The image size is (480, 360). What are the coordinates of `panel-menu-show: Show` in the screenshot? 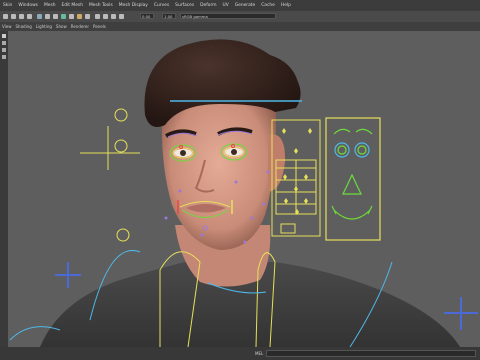 It's located at (61, 26).